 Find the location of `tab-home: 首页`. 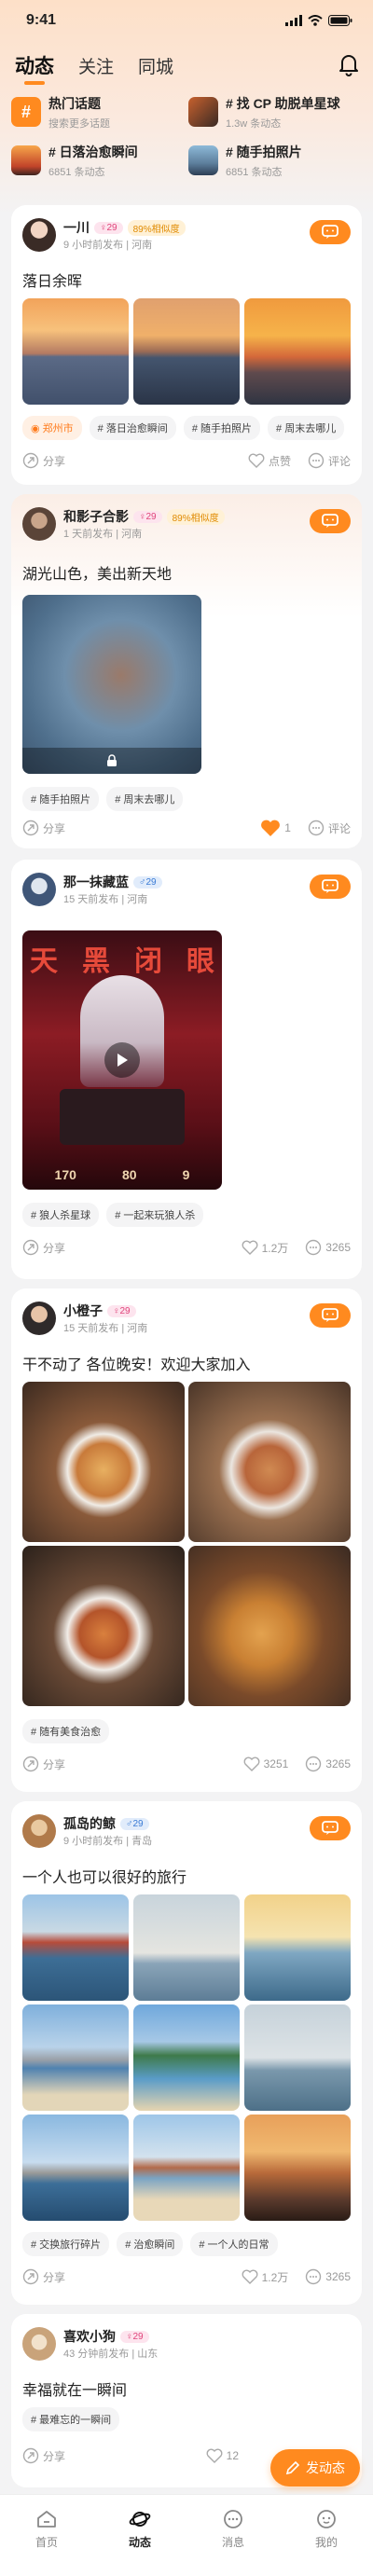

tab-home: 首页 is located at coordinates (46, 2535).